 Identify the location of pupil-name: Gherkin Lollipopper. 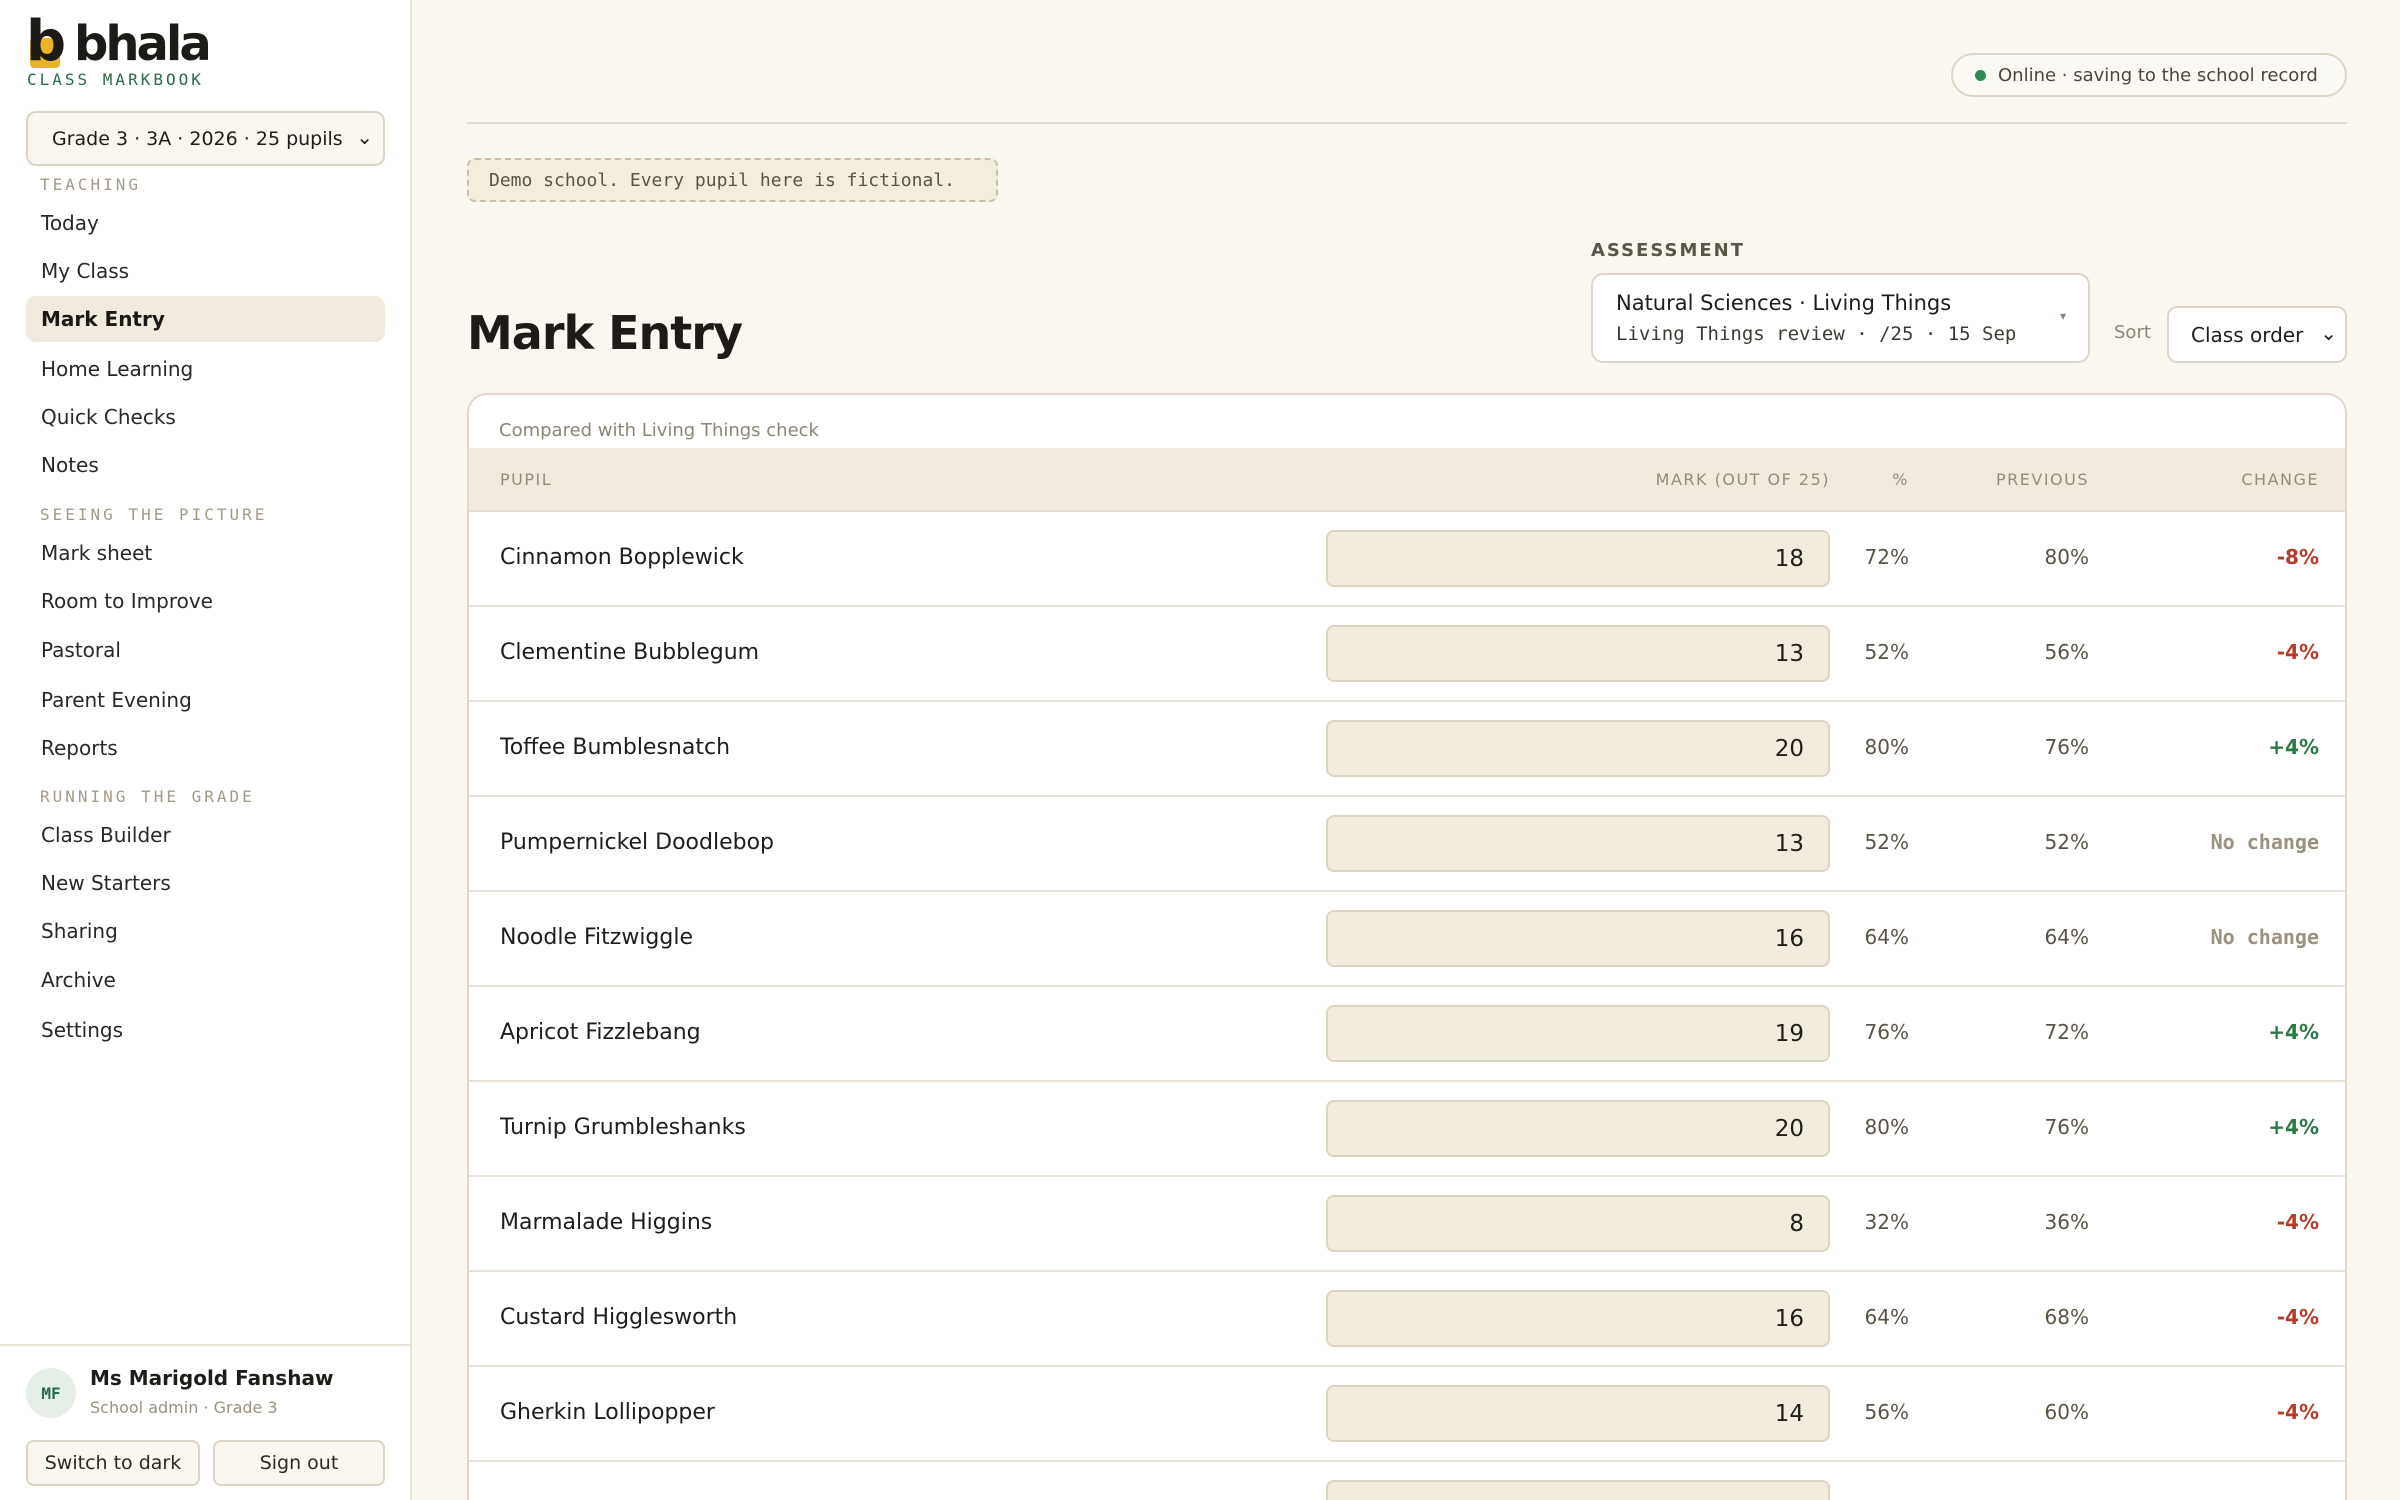
(607, 1412).